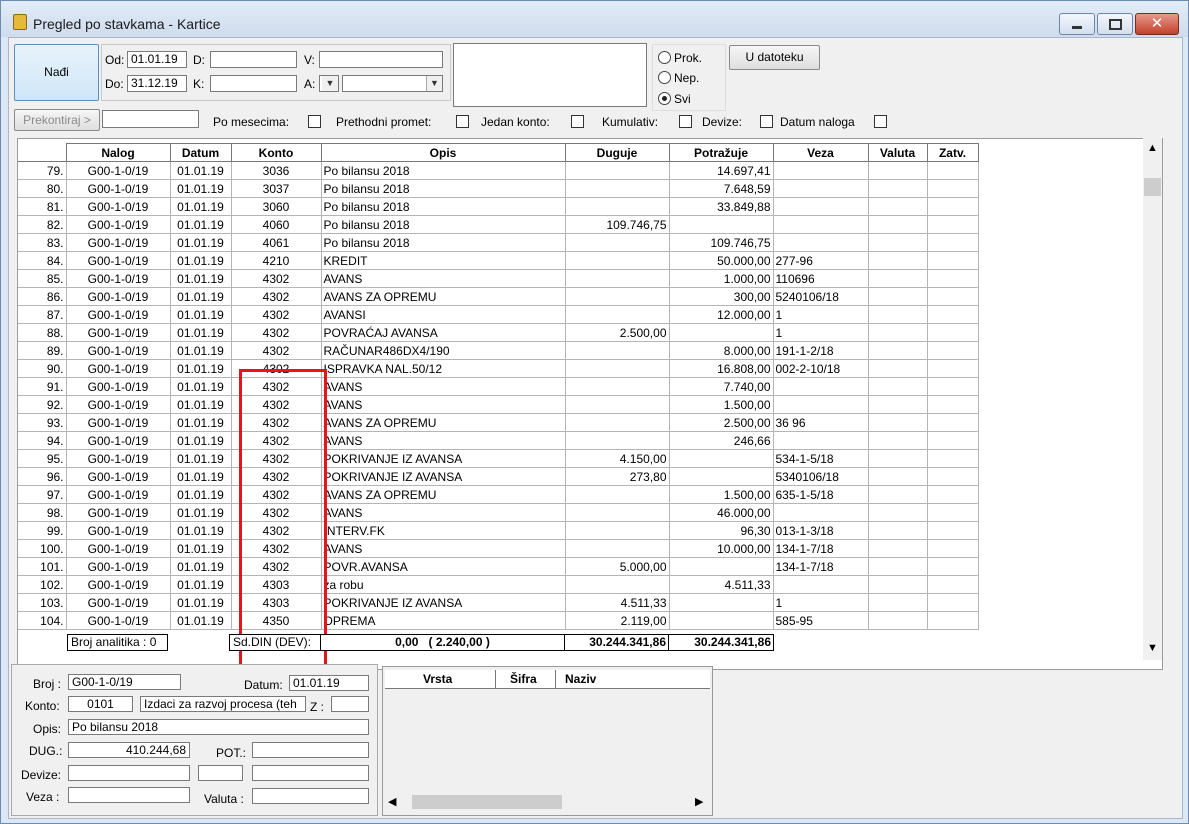  Describe the element at coordinates (443, 332) in the screenshot. I see `opis-cell: POVRAĆAJ AVANSA` at that location.